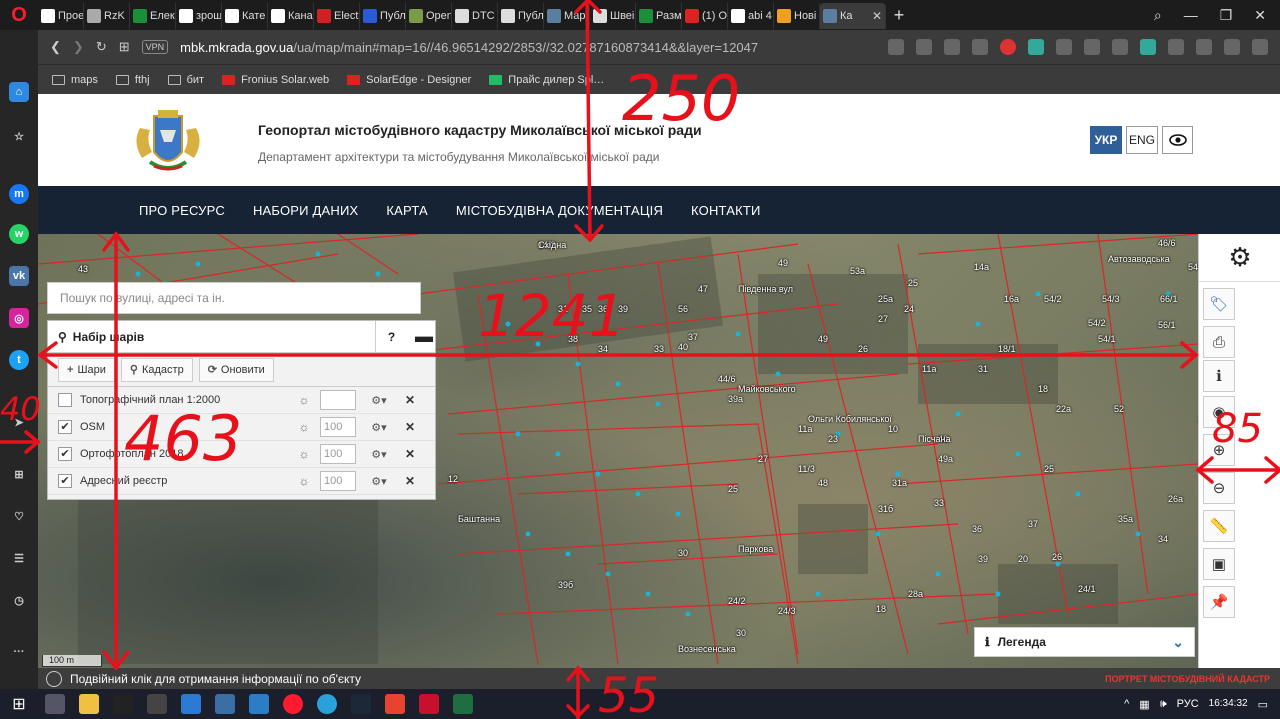  Describe the element at coordinates (559, 210) in the screenshot. I see `nav-item: МІСТОБУДІВНА ДОКУМЕНТАЦІЯ` at that location.